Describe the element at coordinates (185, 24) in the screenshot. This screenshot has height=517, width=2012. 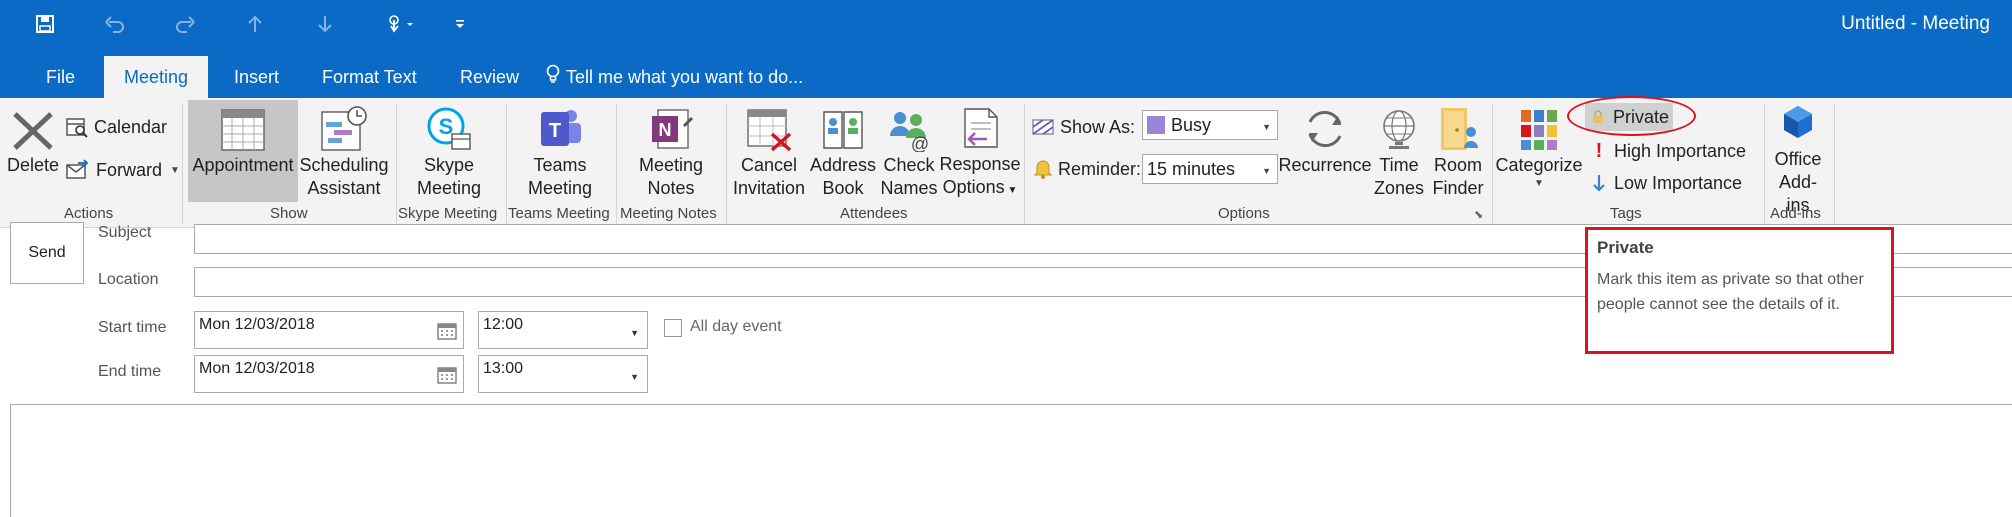
I see `redo-icon` at that location.